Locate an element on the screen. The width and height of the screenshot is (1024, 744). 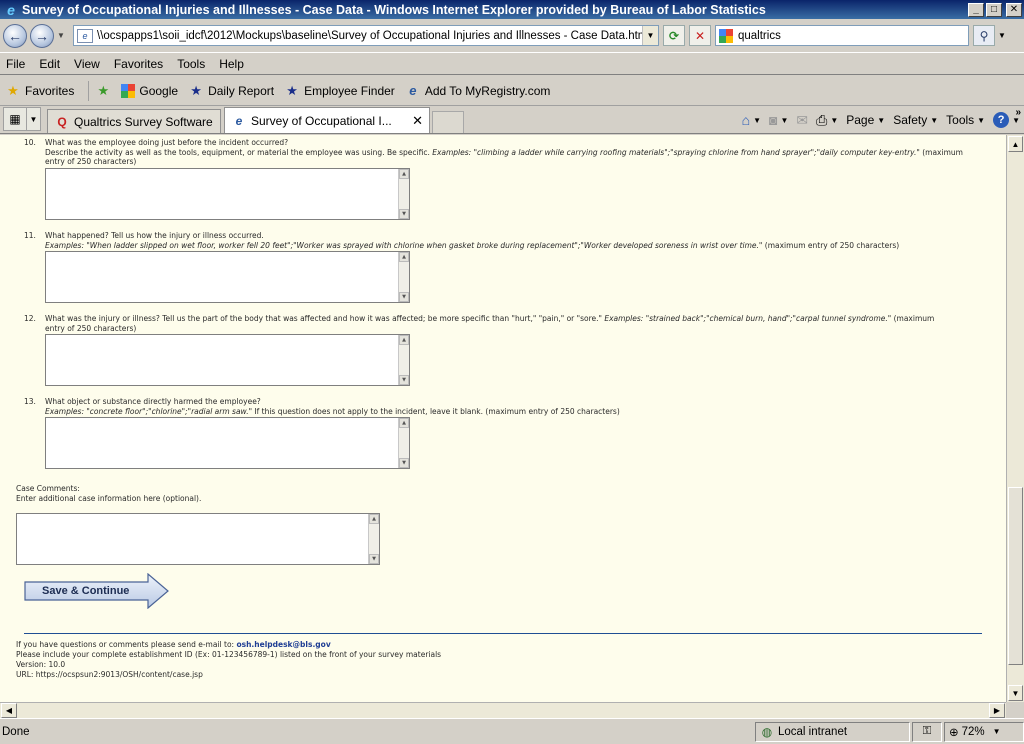
forward-button: → is located at coordinates (42, 35).